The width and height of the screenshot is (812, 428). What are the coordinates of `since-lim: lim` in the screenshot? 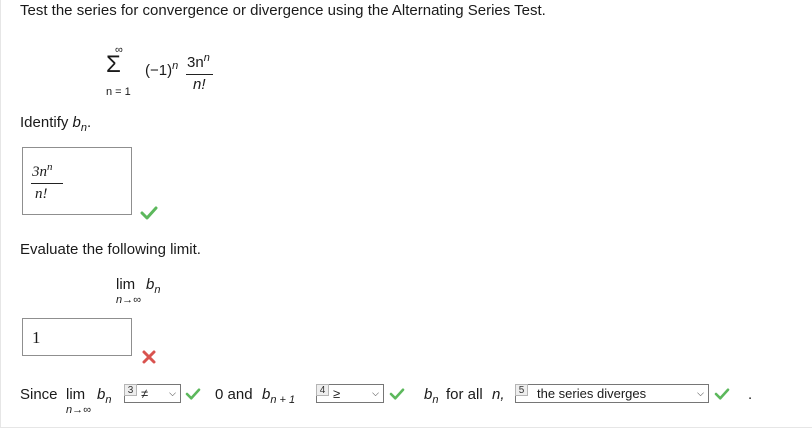 It's located at (76, 394).